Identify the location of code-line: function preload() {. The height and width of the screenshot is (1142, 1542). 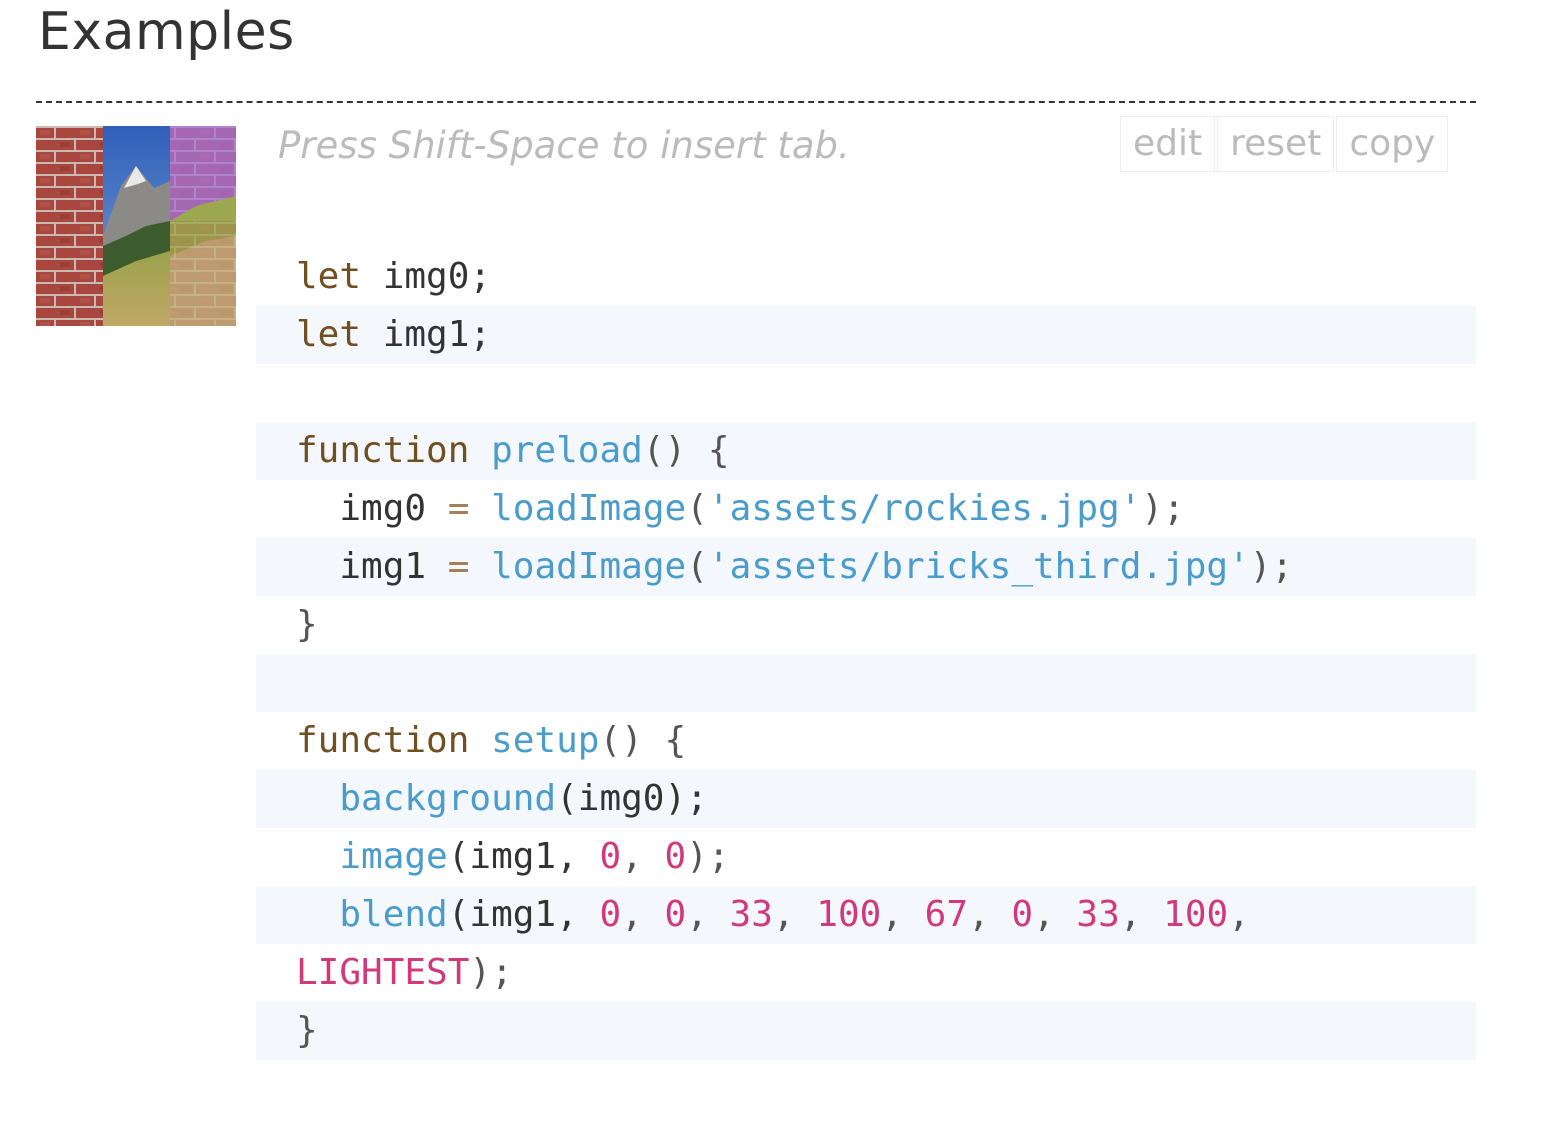
(866, 451).